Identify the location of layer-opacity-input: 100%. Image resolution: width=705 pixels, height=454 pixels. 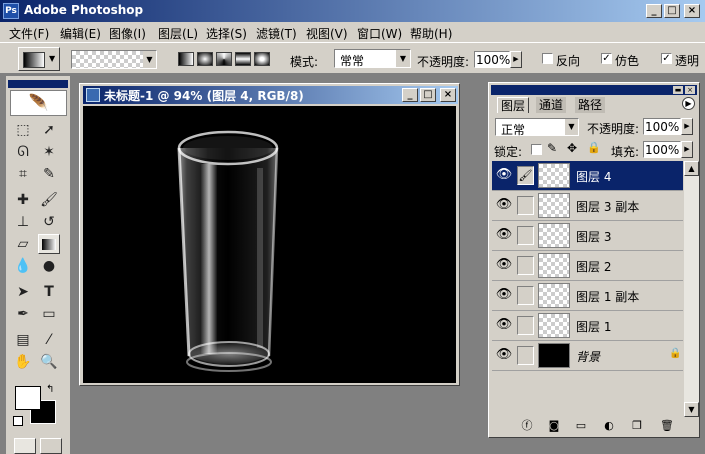
(662, 126).